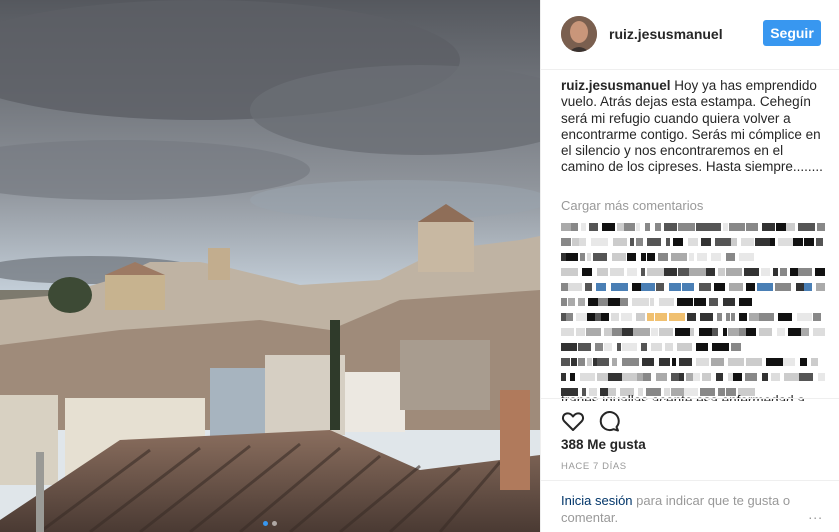 This screenshot has width=839, height=532. What do you see at coordinates (616, 85) in the screenshot?
I see `caption-username: ruiz.jesusmanuel` at bounding box center [616, 85].